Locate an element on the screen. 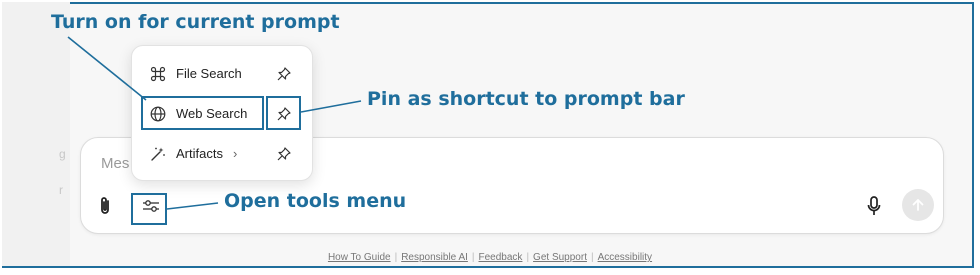 The height and width of the screenshot is (275, 980). footer-link-how-to-guide: How To Guide is located at coordinates (359, 257).